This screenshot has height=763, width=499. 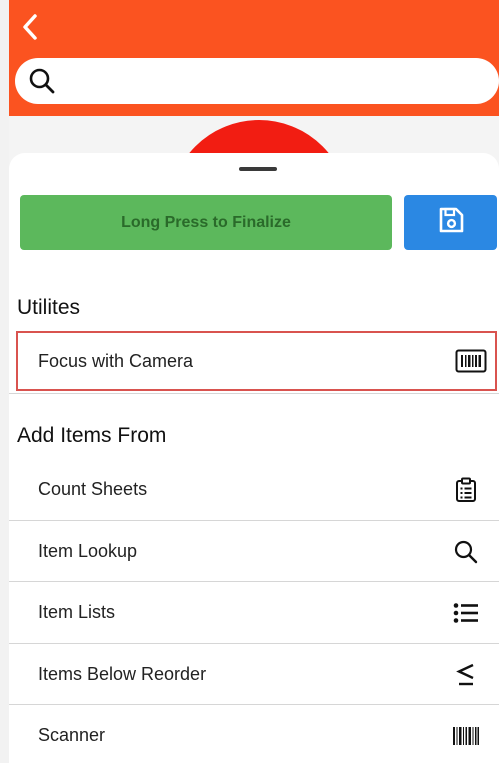 What do you see at coordinates (466, 675) in the screenshot?
I see `less-than-equal-icon` at bounding box center [466, 675].